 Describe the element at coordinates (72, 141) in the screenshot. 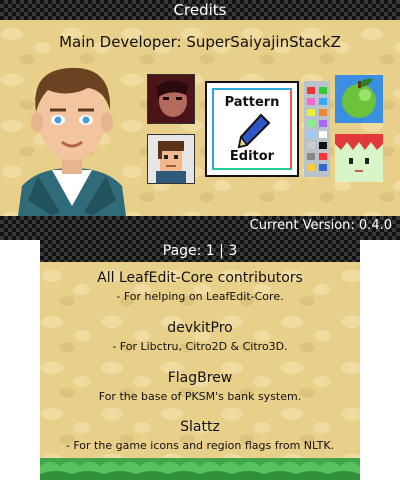

I see `avatar-icon` at that location.